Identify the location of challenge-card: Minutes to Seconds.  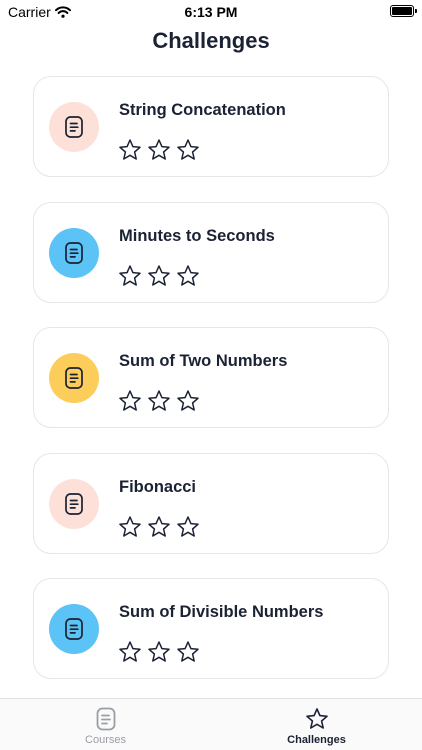
(211, 252).